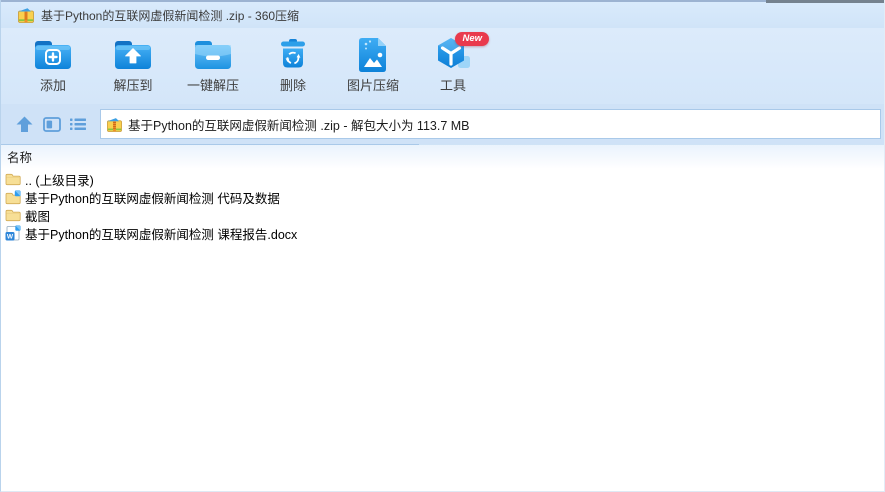 The width and height of the screenshot is (885, 492). Describe the element at coordinates (442, 197) in the screenshot. I see `file-row-code-data-folder: 基于Python的互联网虚假新闻检测 代码及数据` at that location.